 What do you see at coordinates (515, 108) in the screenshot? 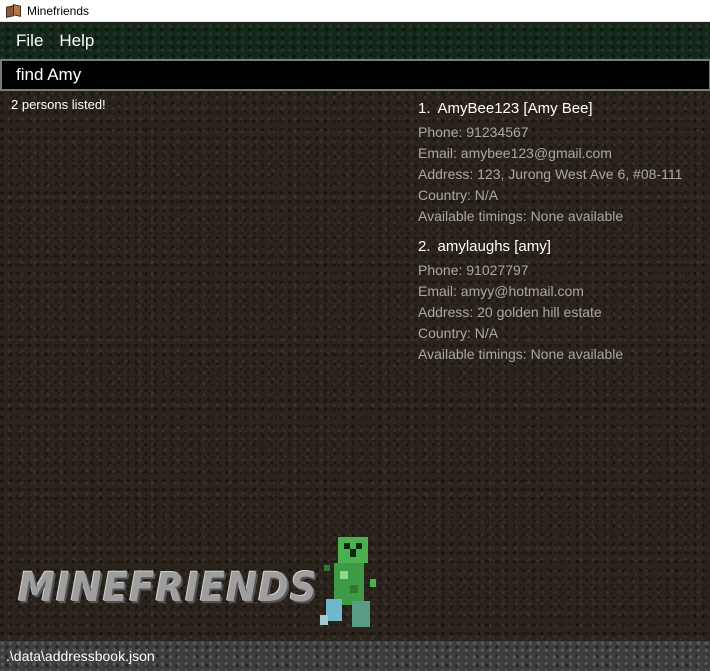
I see `person-name: AmyBee123 [Amy Bee]` at bounding box center [515, 108].